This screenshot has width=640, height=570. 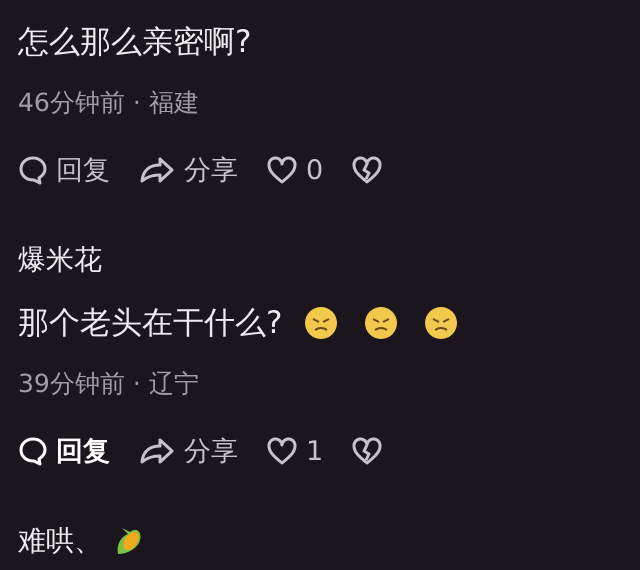 What do you see at coordinates (71, 102) in the screenshot?
I see `timestamp: 46分钟前` at bounding box center [71, 102].